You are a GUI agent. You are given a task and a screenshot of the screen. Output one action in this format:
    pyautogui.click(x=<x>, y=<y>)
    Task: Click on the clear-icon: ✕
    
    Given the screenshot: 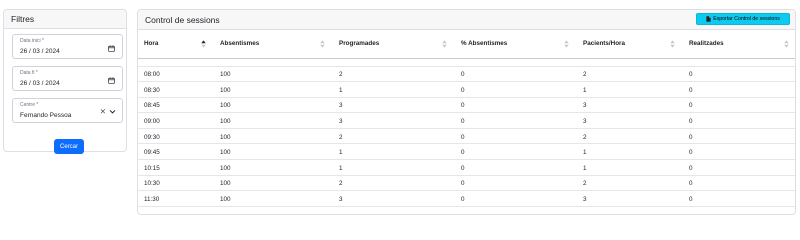 What is the action you would take?
    pyautogui.click(x=103, y=112)
    